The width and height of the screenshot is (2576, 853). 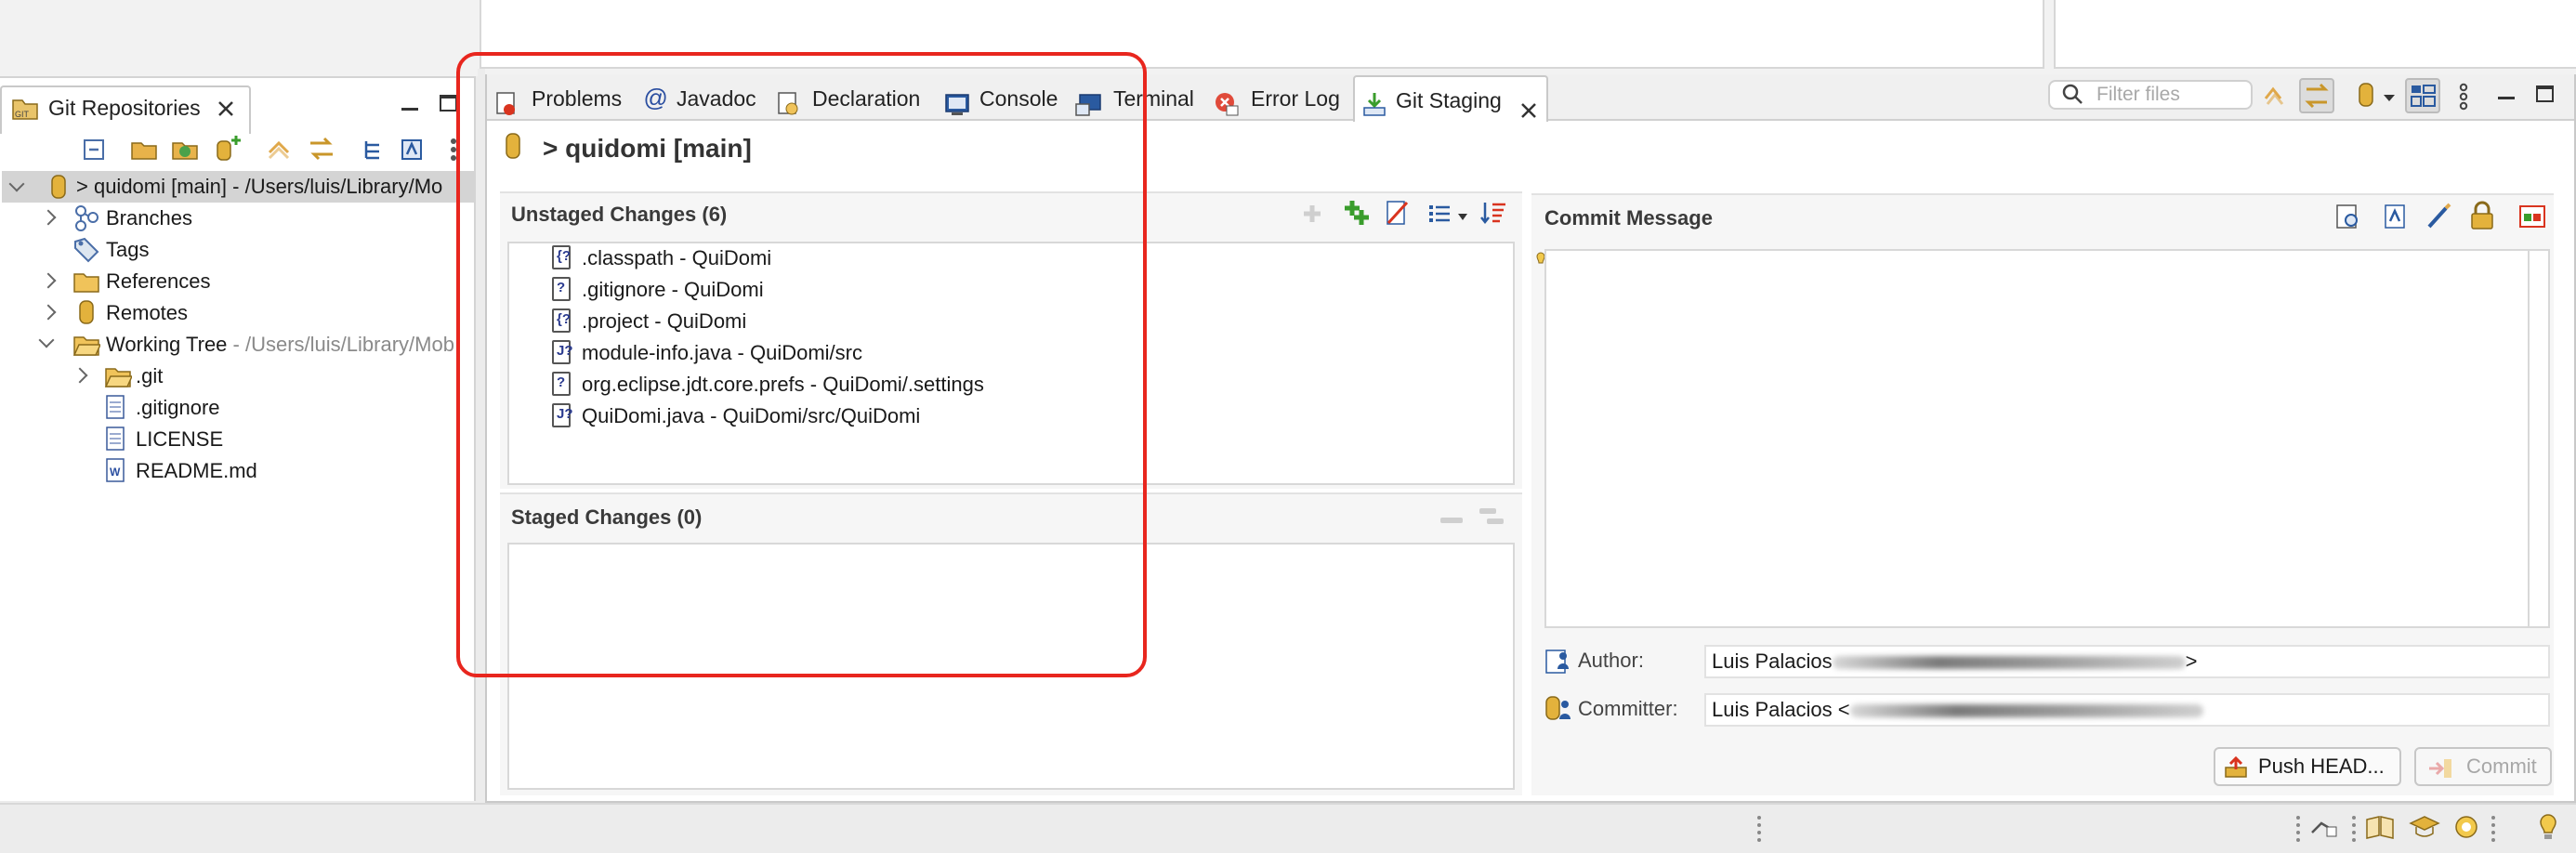 I want to click on error-log-icon, so click(x=1227, y=101).